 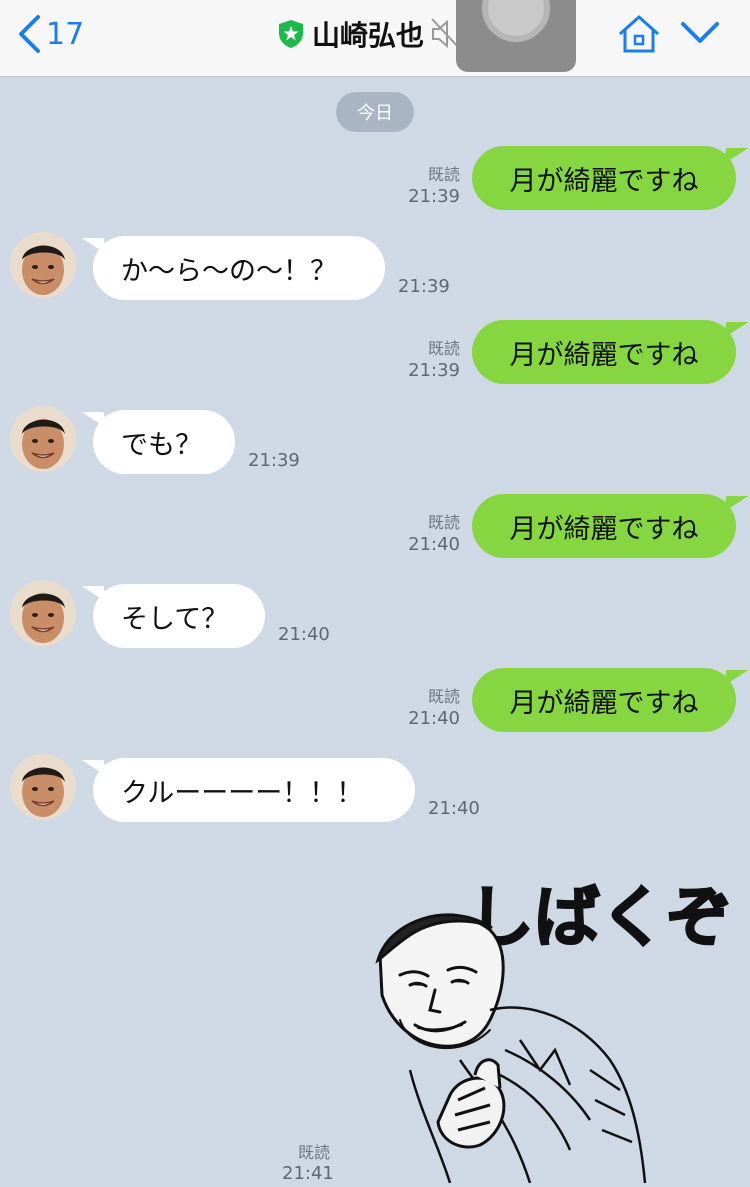 What do you see at coordinates (375, 112) in the screenshot?
I see `date-separator: 今日` at bounding box center [375, 112].